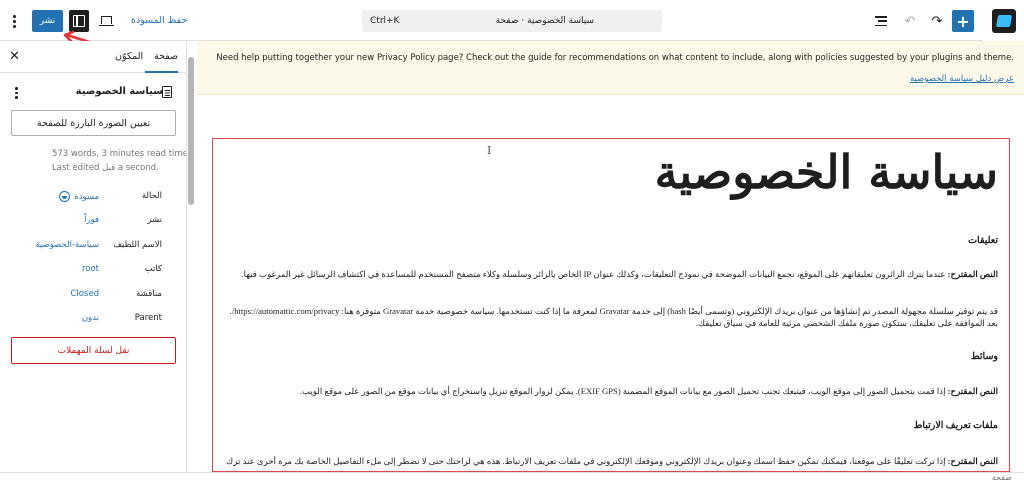 The image size is (1024, 486). I want to click on parent-row: Parent بدون, so click(93, 321).